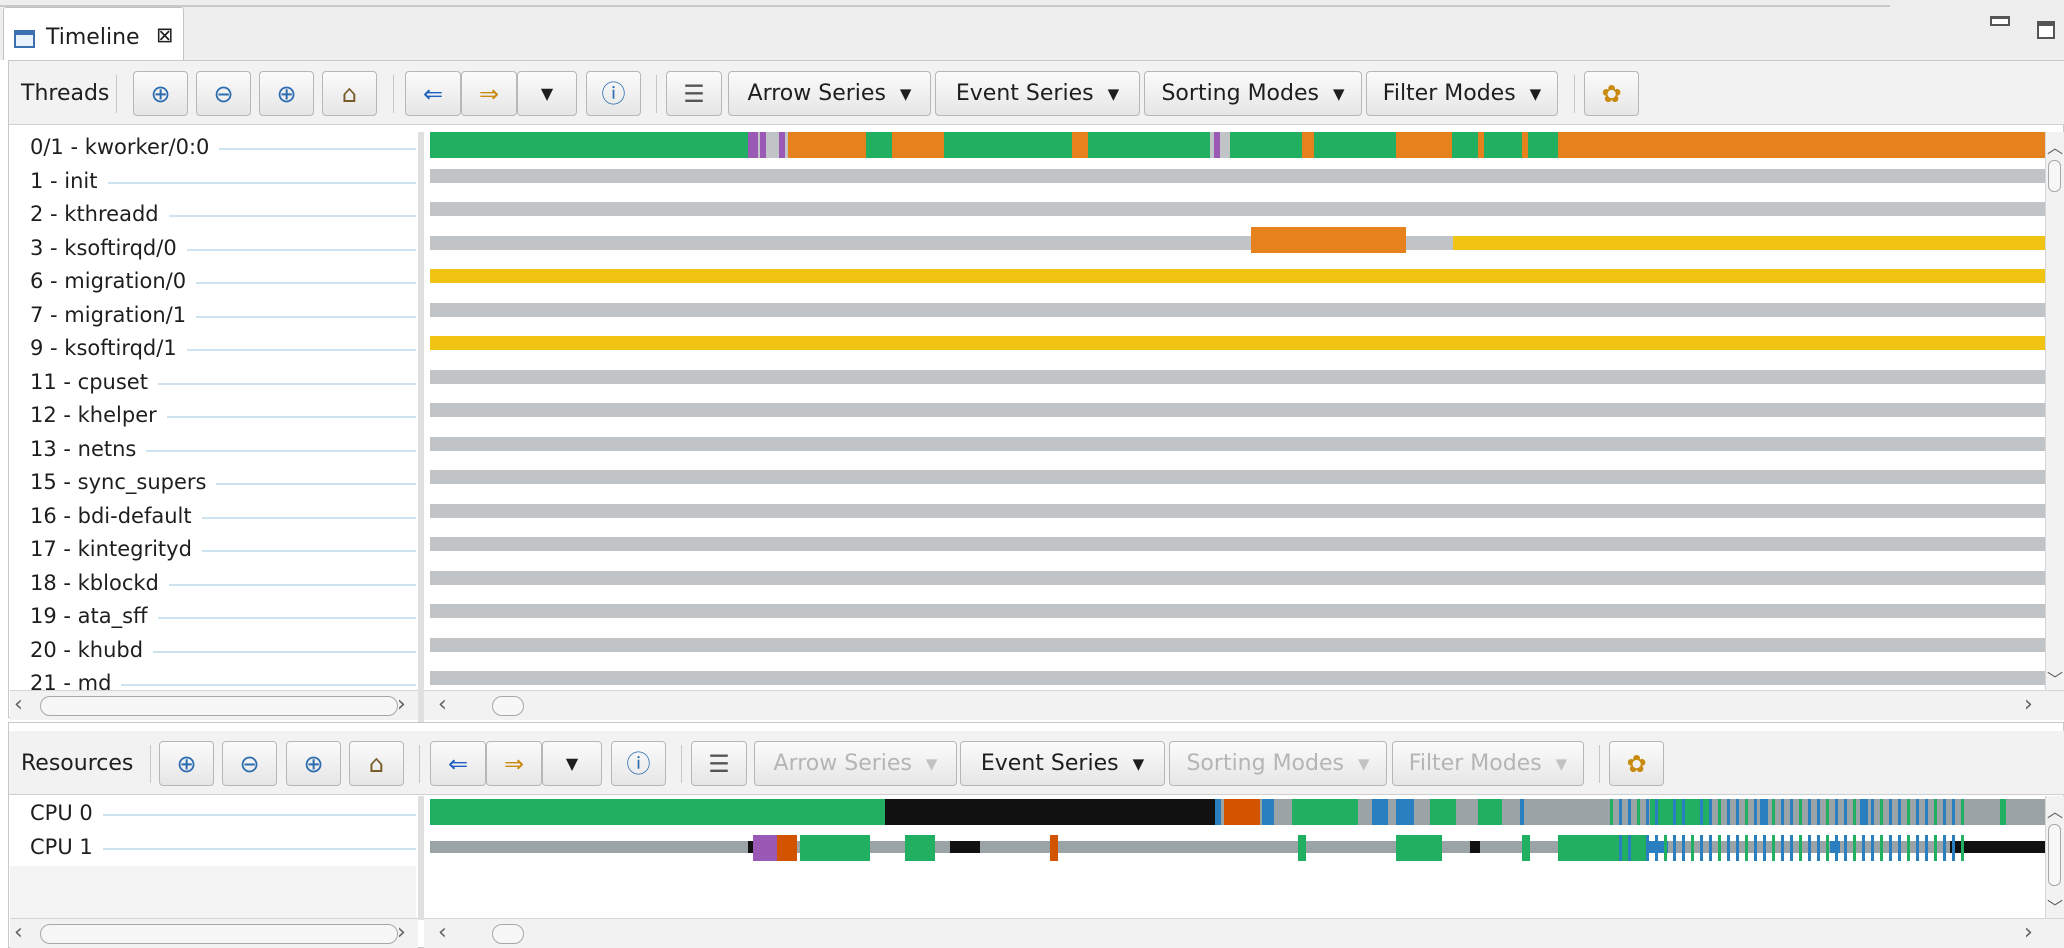 Image resolution: width=2064 pixels, height=948 pixels. I want to click on thread-row-label: 0/1 - kworker/0:0, so click(213, 149).